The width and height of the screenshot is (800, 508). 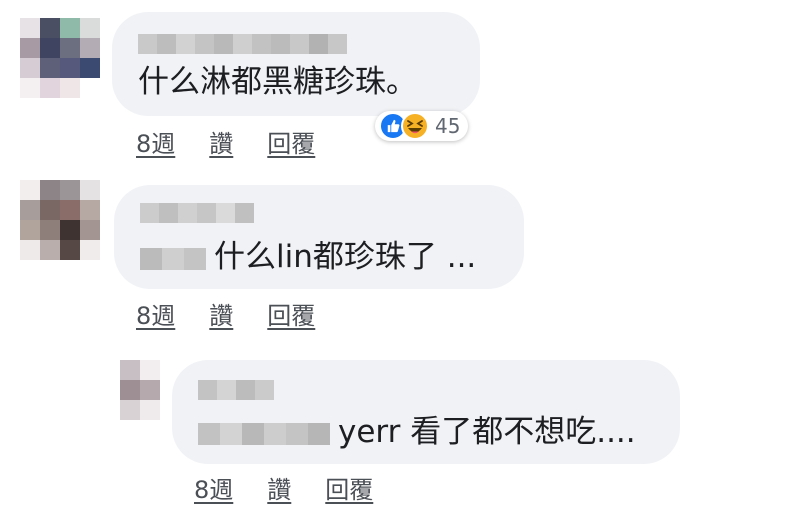 What do you see at coordinates (448, 126) in the screenshot?
I see `reaction-count: 45` at bounding box center [448, 126].